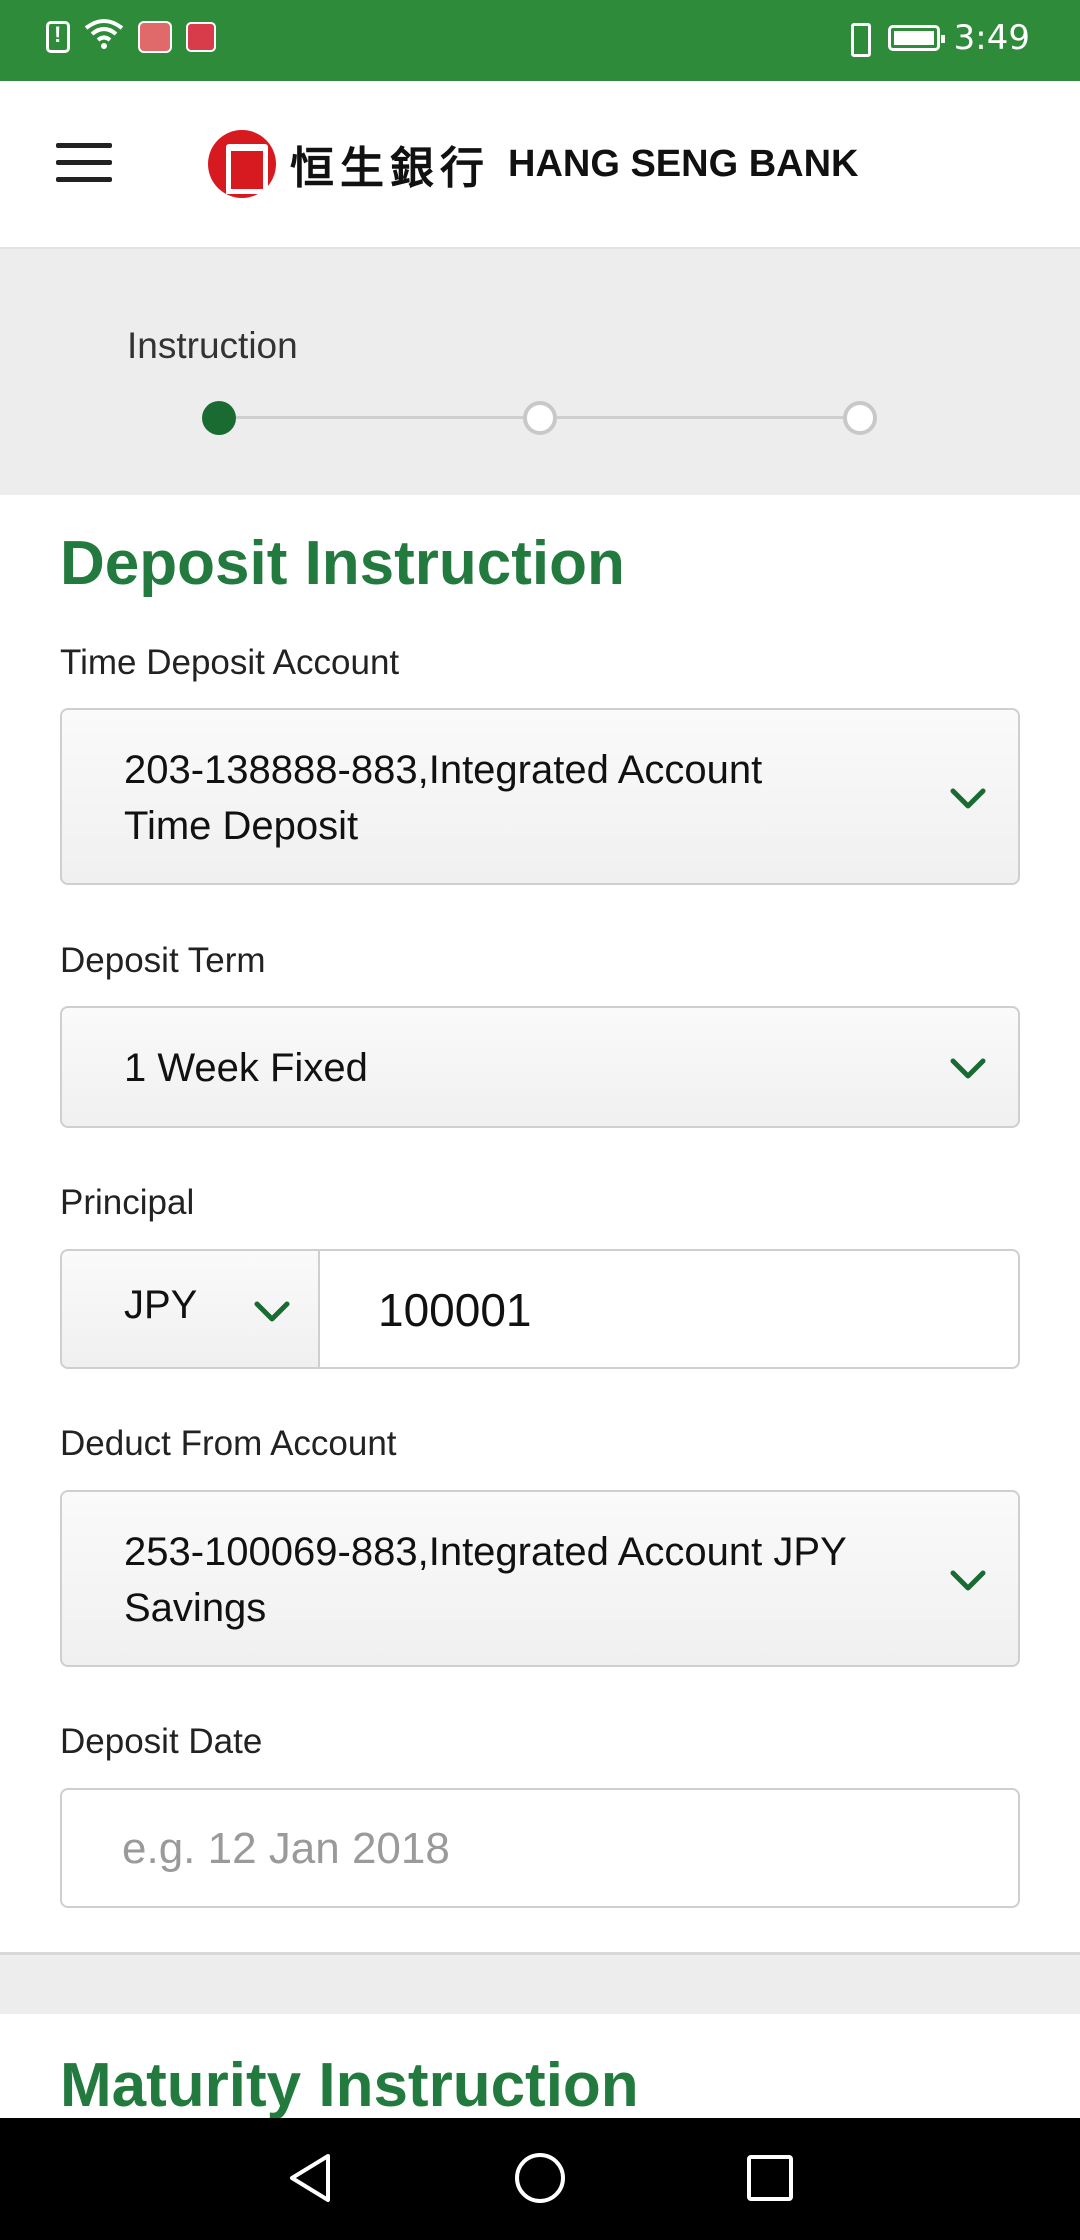 The height and width of the screenshot is (2240, 1080). What do you see at coordinates (163, 960) in the screenshot?
I see `deposit-term-label: Deposit Term` at bounding box center [163, 960].